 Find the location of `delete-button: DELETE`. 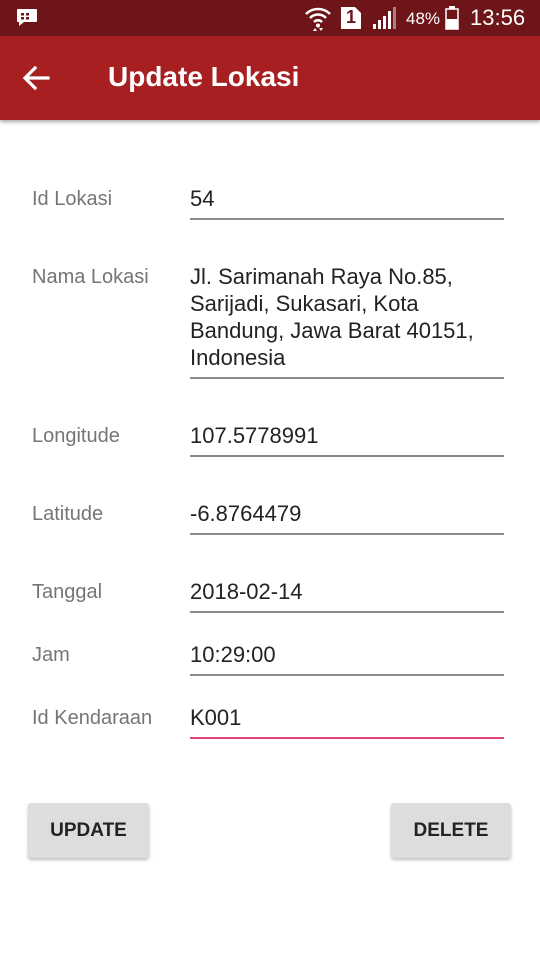

delete-button: DELETE is located at coordinates (451, 830).